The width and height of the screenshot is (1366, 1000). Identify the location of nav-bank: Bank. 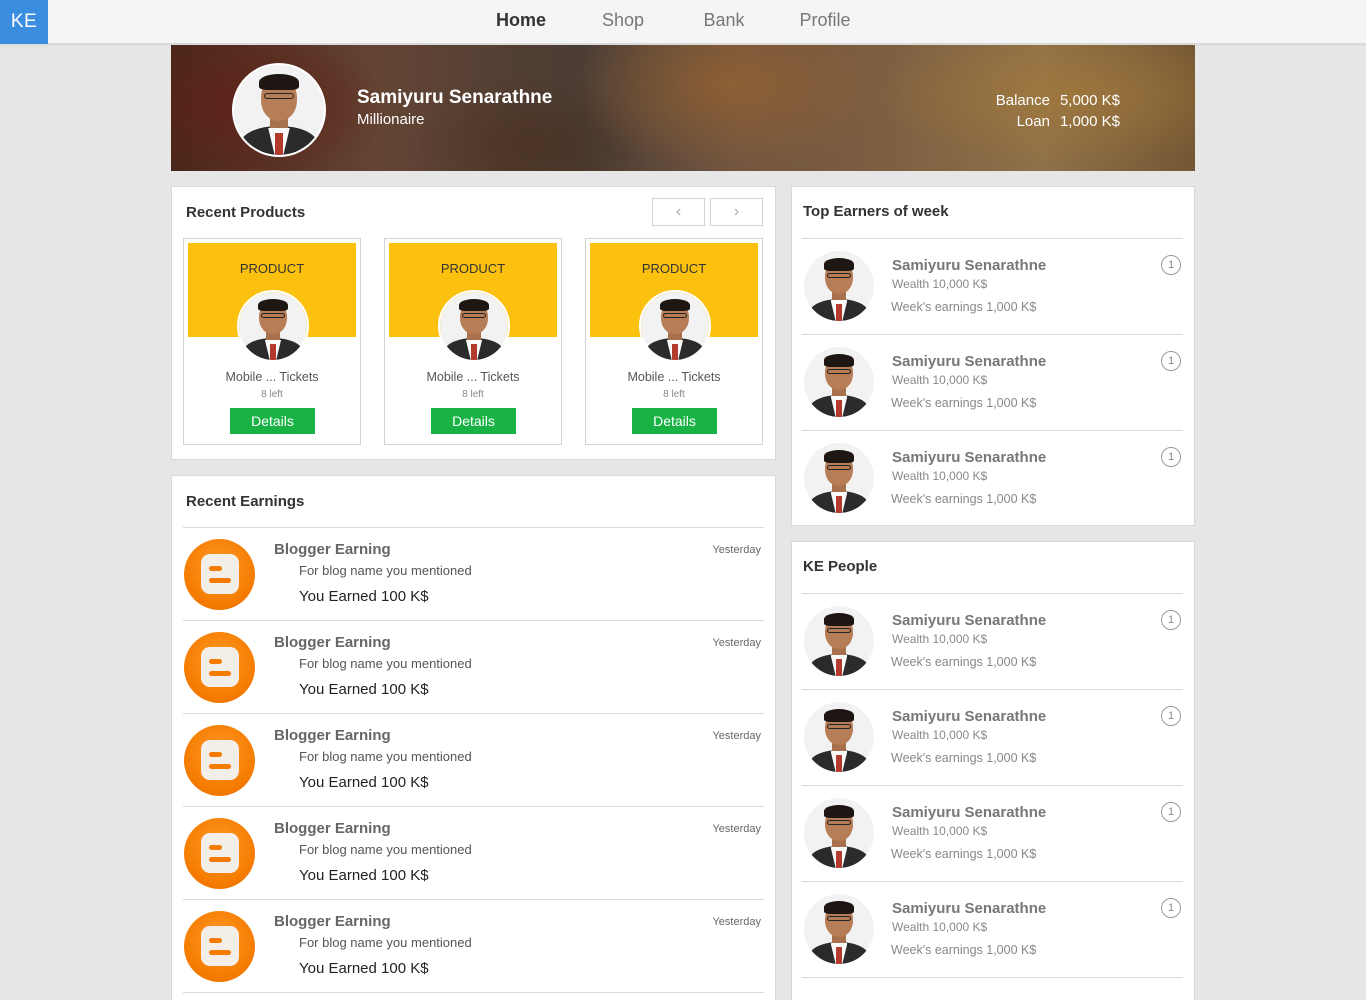
(724, 20).